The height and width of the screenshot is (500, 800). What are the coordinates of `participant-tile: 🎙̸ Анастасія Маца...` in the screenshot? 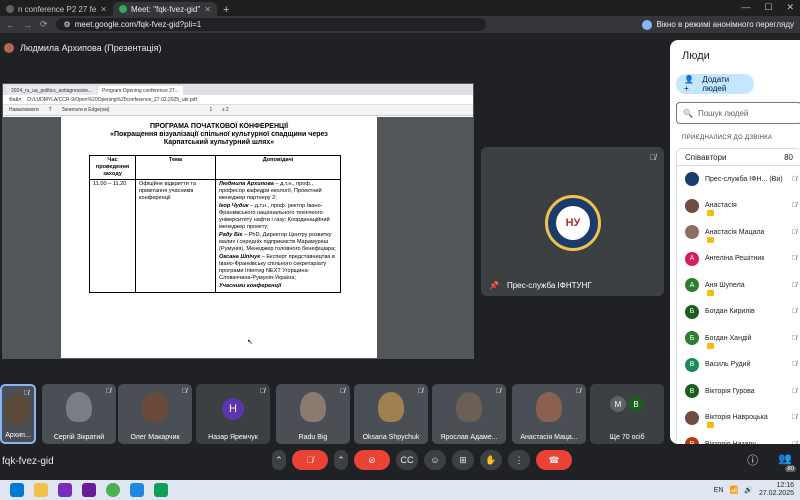 It's located at (549, 414).